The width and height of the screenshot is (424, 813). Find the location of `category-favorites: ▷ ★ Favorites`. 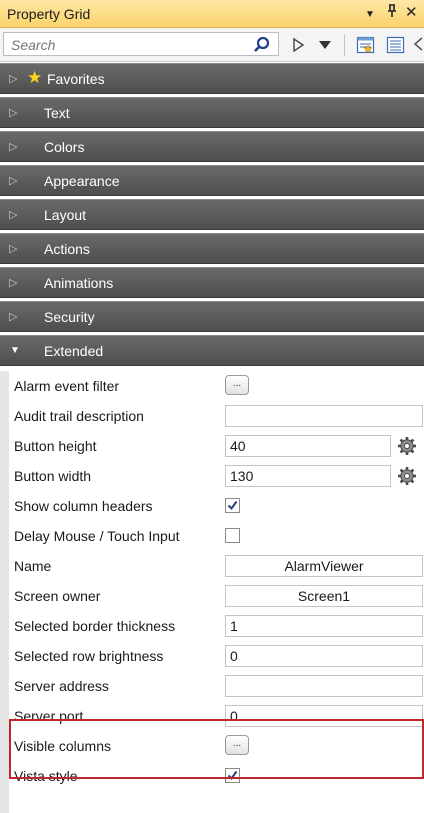

category-favorites: ▷ ★ Favorites is located at coordinates (212, 78).